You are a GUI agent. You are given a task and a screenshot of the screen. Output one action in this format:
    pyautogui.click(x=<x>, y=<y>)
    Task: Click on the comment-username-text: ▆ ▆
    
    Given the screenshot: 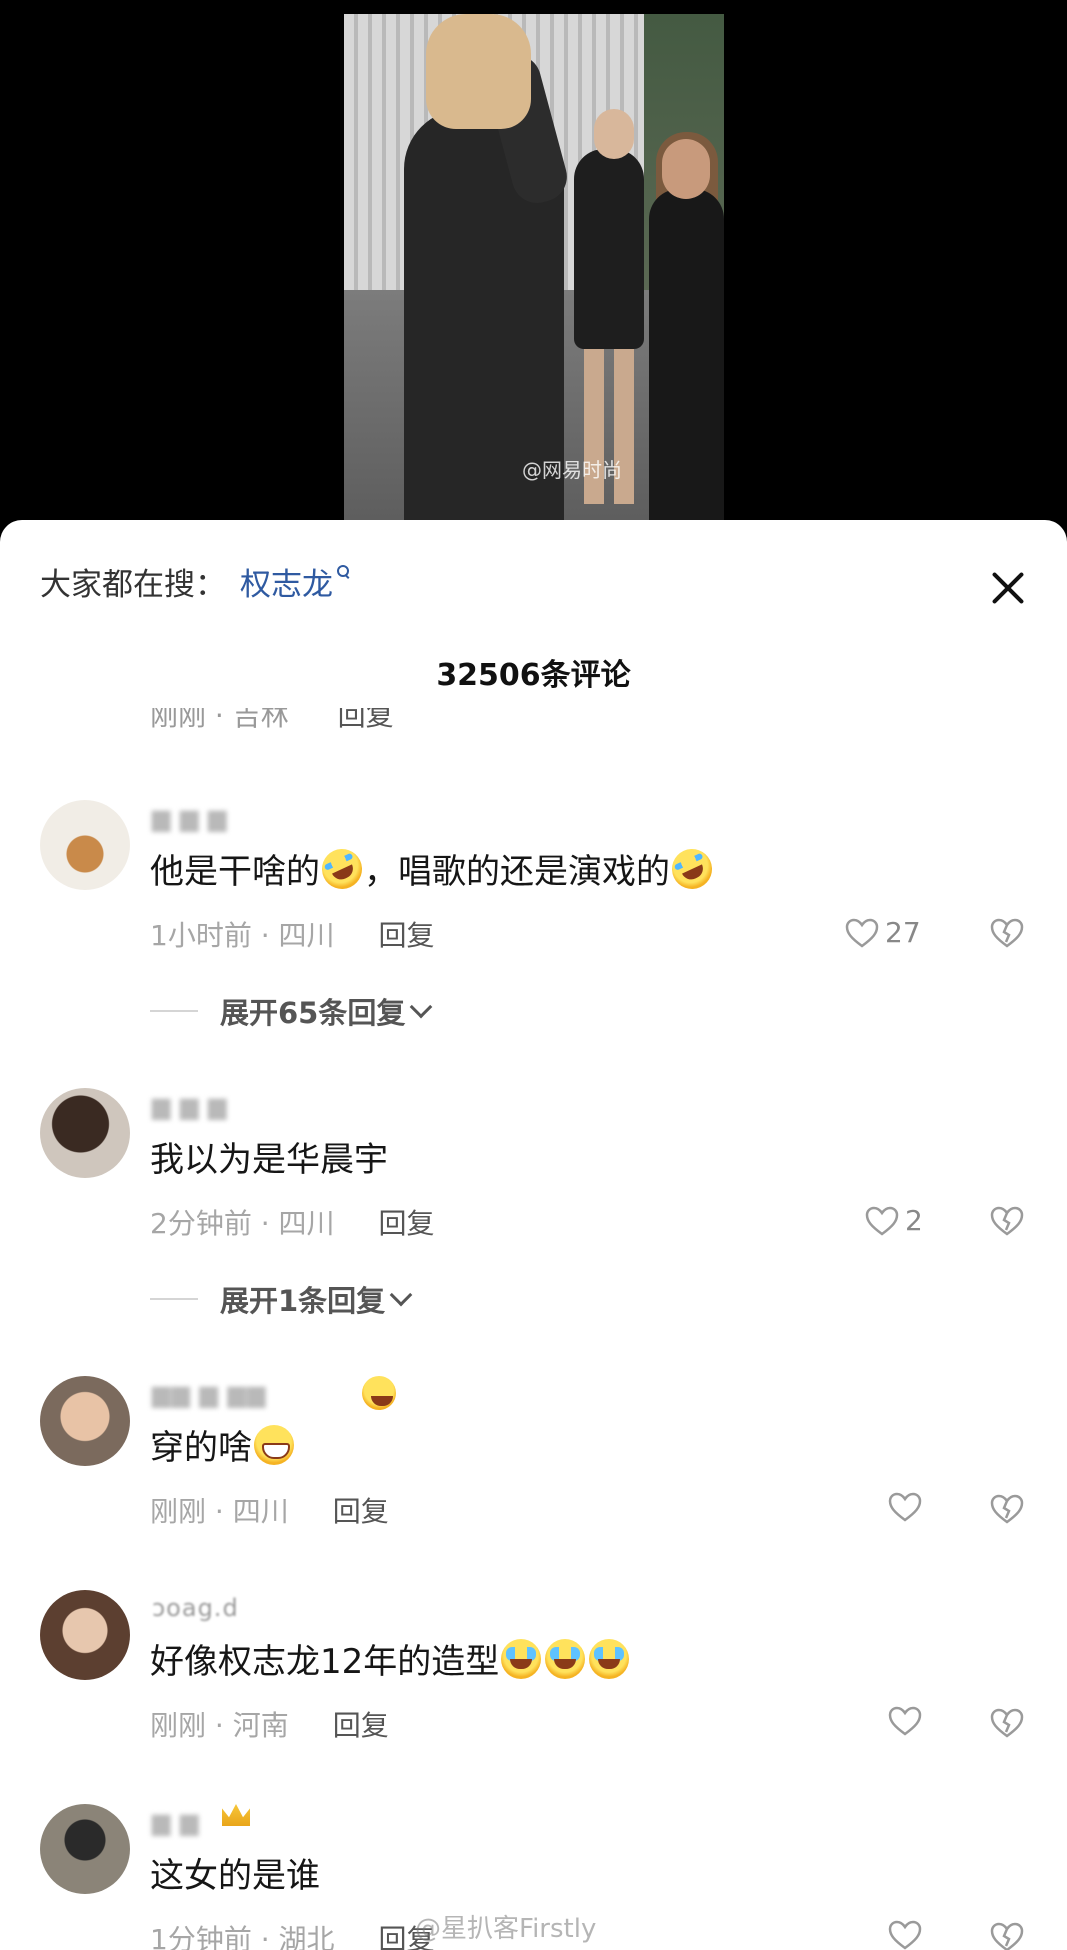 What is the action you would take?
    pyautogui.click(x=176, y=1822)
    